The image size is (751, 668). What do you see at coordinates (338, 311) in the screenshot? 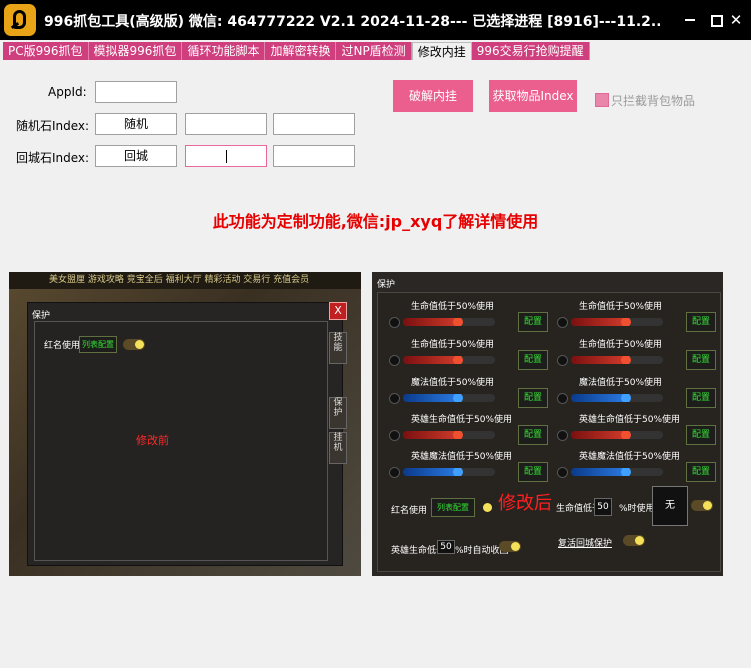
I see `close-icon: X` at bounding box center [338, 311].